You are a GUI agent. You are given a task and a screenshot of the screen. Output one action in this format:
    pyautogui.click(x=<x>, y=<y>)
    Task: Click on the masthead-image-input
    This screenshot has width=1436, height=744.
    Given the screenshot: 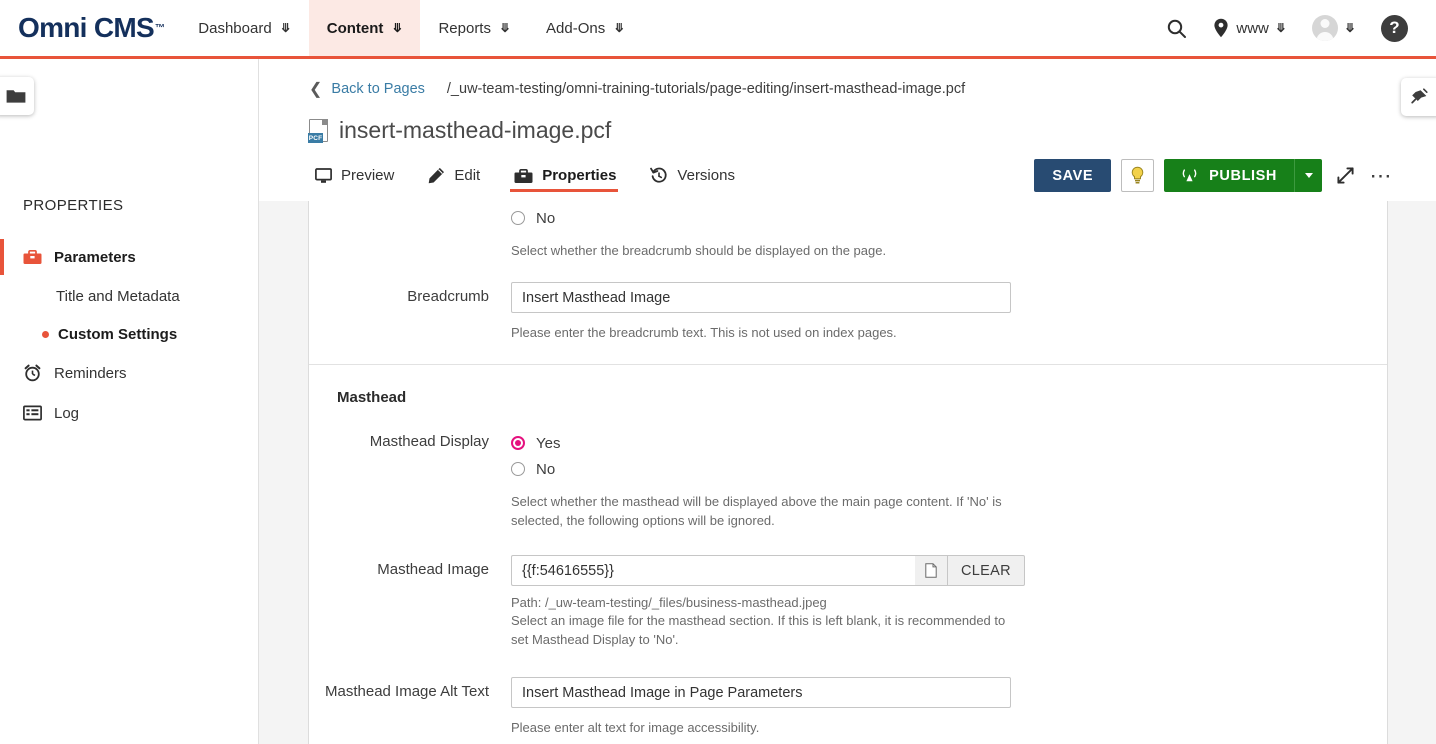 What is the action you would take?
    pyautogui.click(x=713, y=570)
    